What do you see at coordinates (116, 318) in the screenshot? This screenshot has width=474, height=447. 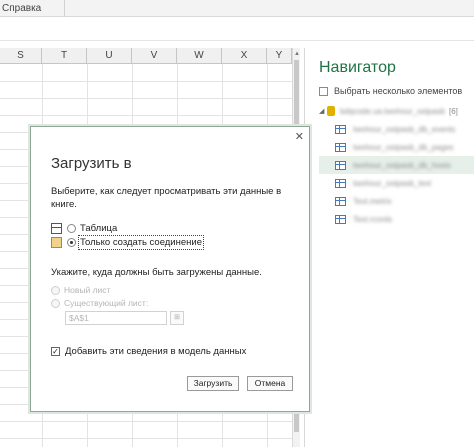 I see `range-input: $A$1` at bounding box center [116, 318].